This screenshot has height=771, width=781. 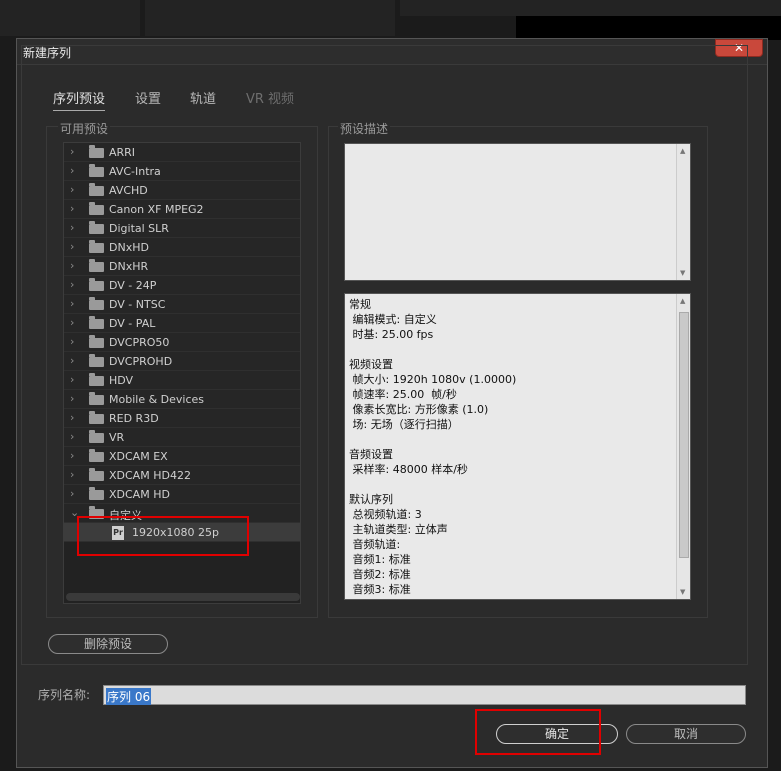 What do you see at coordinates (133, 285) in the screenshot?
I see `tree-folder-label: DV - 24P` at bounding box center [133, 285].